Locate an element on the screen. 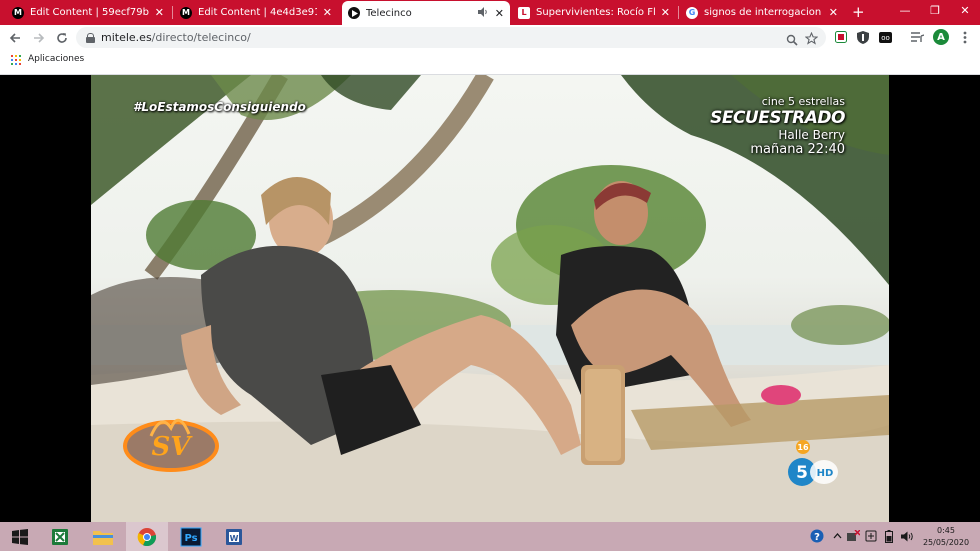 The width and height of the screenshot is (980, 551). volume-icon is located at coordinates (907, 536).